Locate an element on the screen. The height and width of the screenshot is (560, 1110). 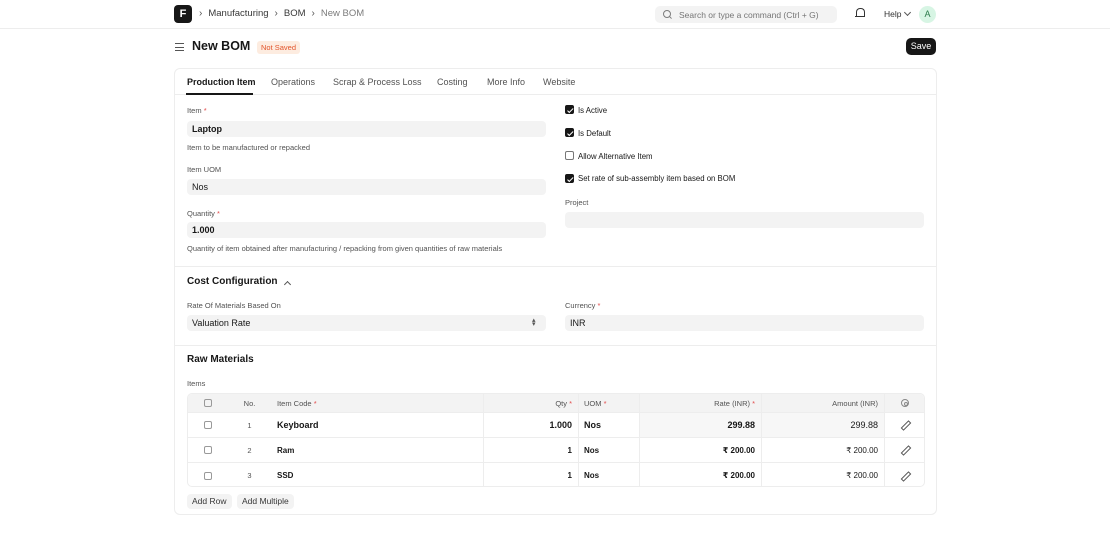
rate-based-on-select: Valuation Rate is located at coordinates (366, 323).